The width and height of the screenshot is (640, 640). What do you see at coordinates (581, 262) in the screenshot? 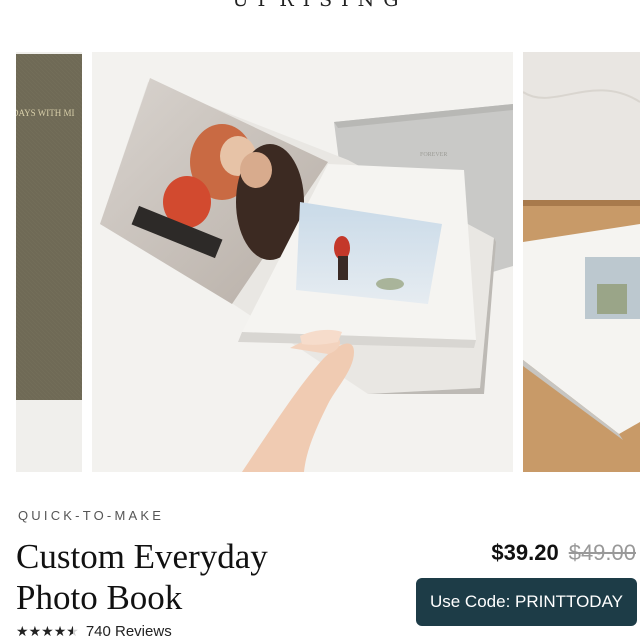
I see `carousel-slide-next` at bounding box center [581, 262].